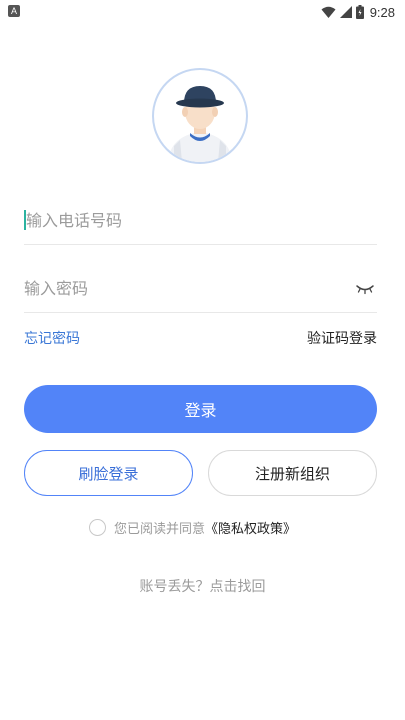 The image size is (405, 720). What do you see at coordinates (97, 527) in the screenshot?
I see `agreement-checkbox` at bounding box center [97, 527].